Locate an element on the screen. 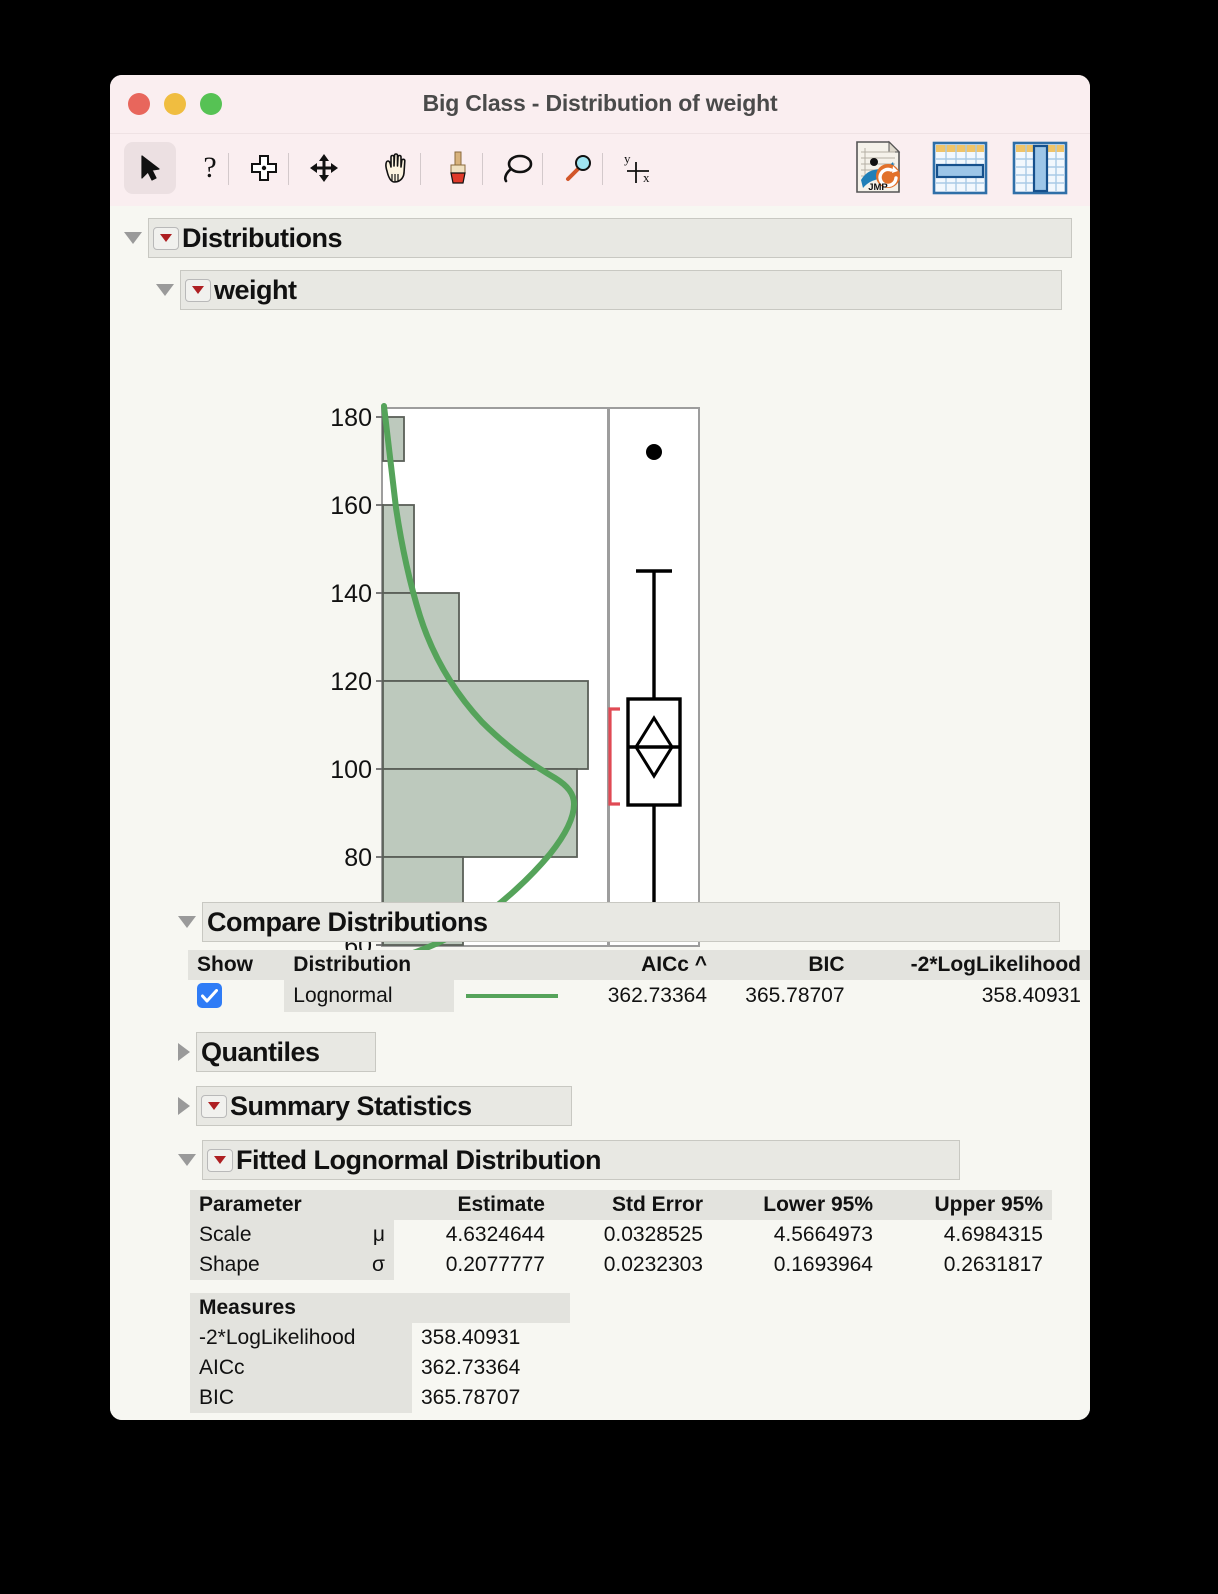 Image resolution: width=1218 pixels, height=1594 pixels. hand-grabber-tool is located at coordinates (396, 168).